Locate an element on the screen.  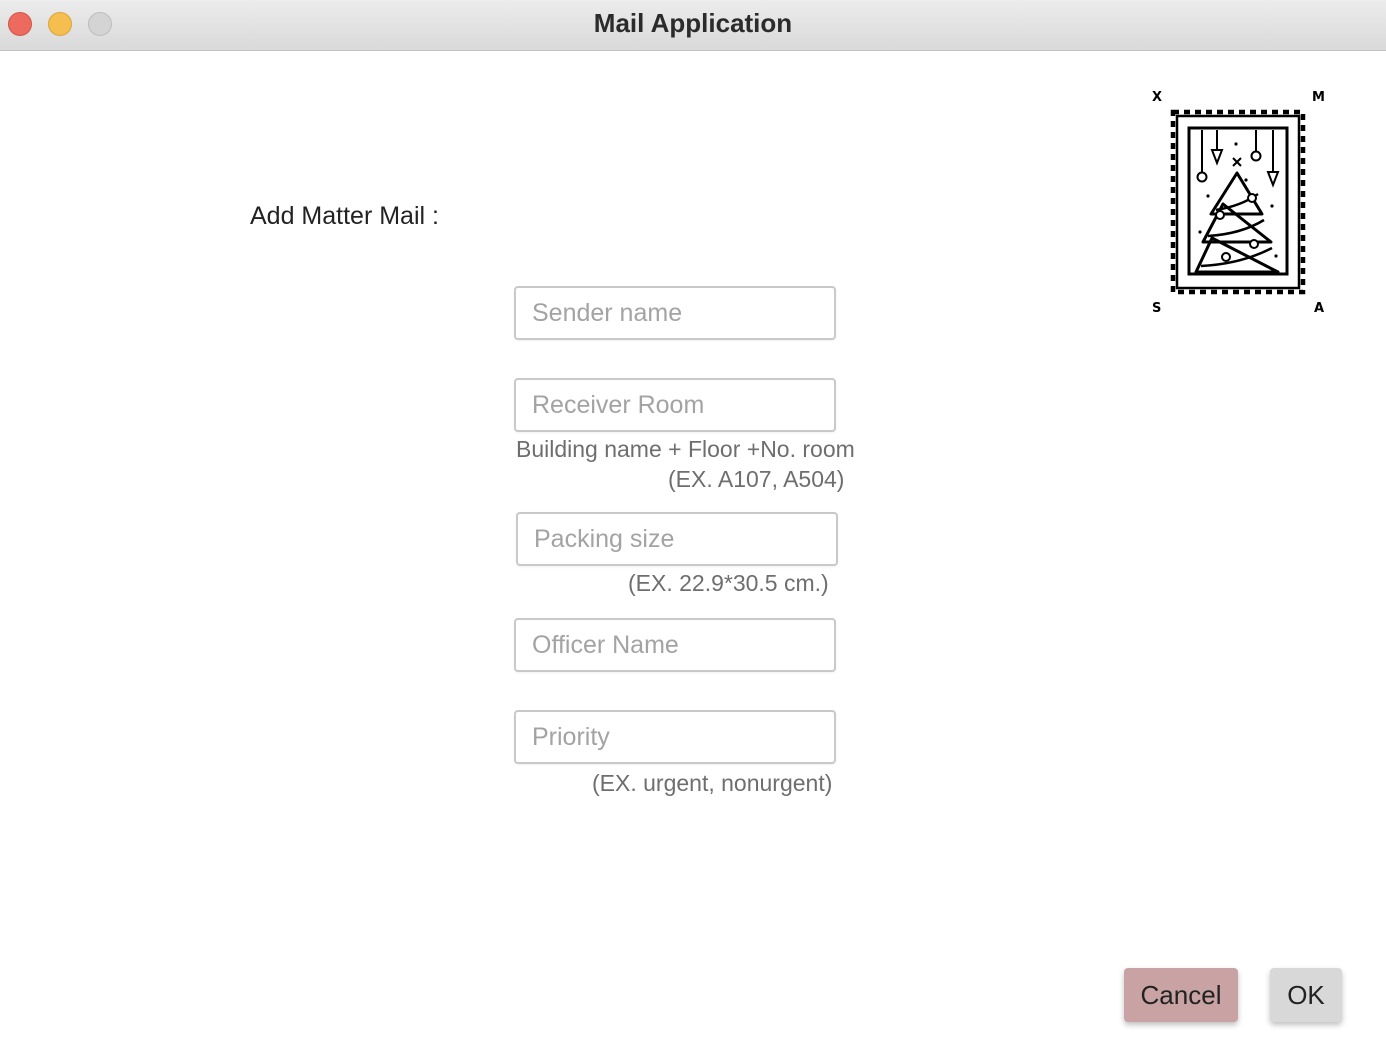
logo-letter-s: S is located at coordinates (1156, 308).